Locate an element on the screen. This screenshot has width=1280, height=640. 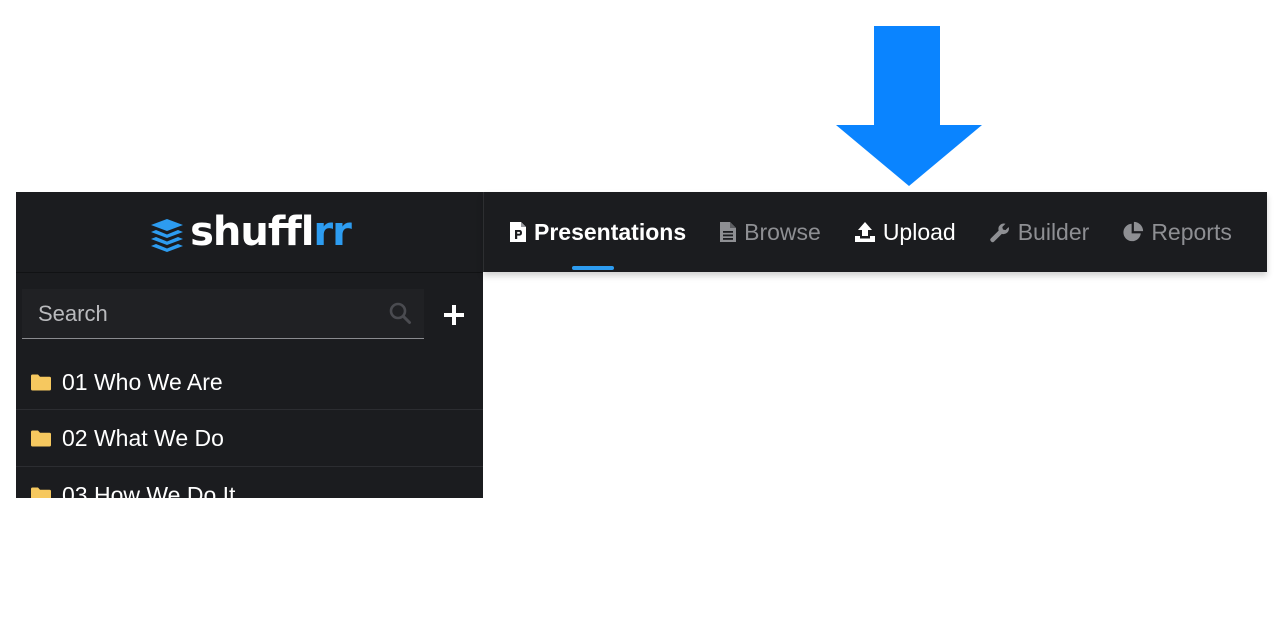
brand-name-accent: rr is located at coordinates (332, 232).